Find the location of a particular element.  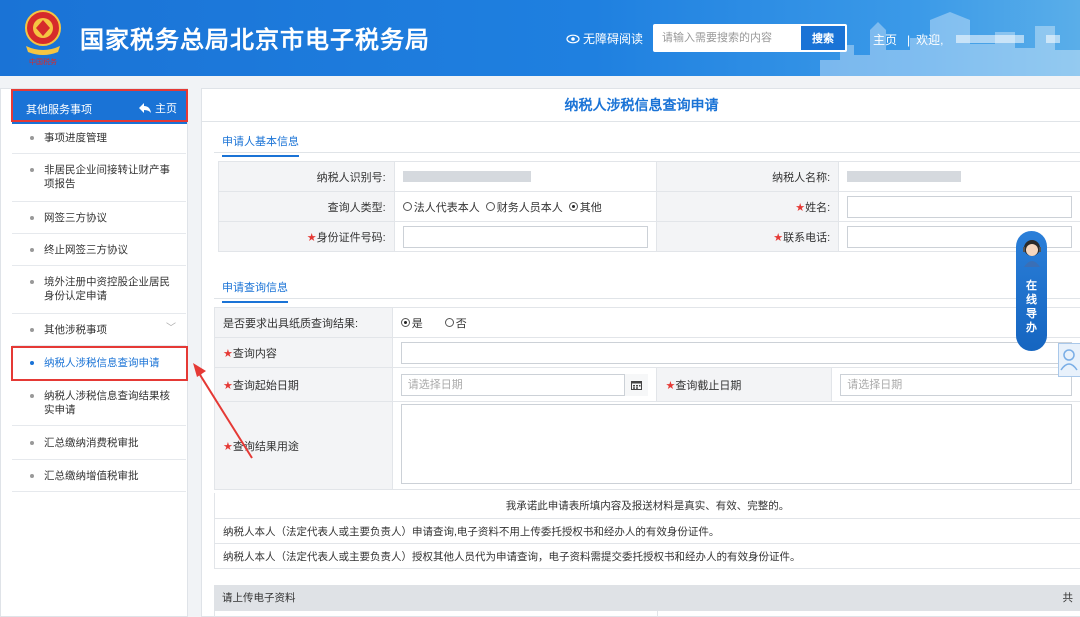

upload-divider is located at coordinates (657, 614).